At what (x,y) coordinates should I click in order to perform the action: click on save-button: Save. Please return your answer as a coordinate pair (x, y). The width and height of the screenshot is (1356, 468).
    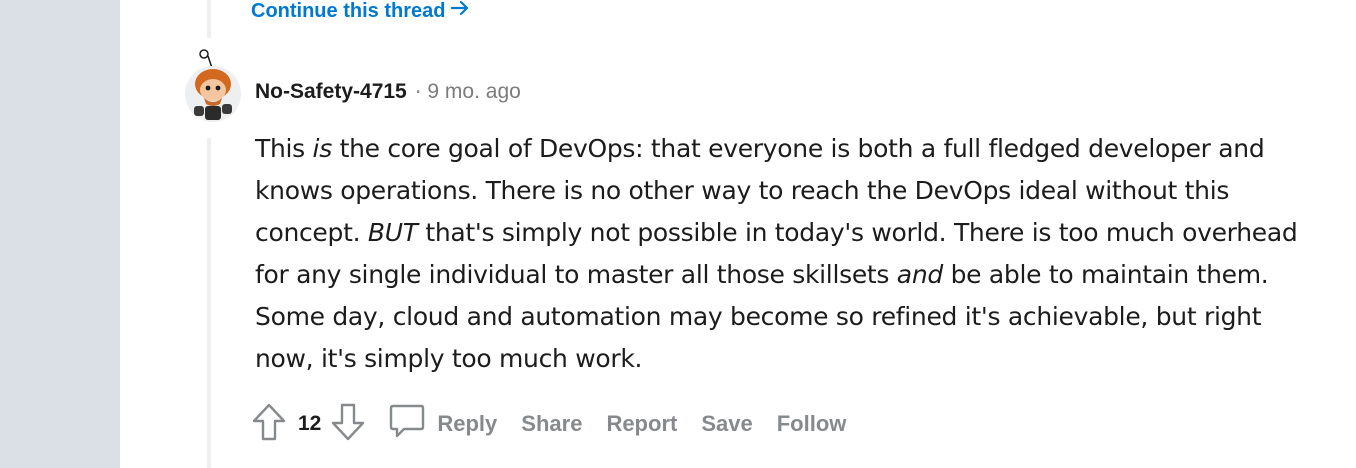
    Looking at the image, I should click on (726, 424).